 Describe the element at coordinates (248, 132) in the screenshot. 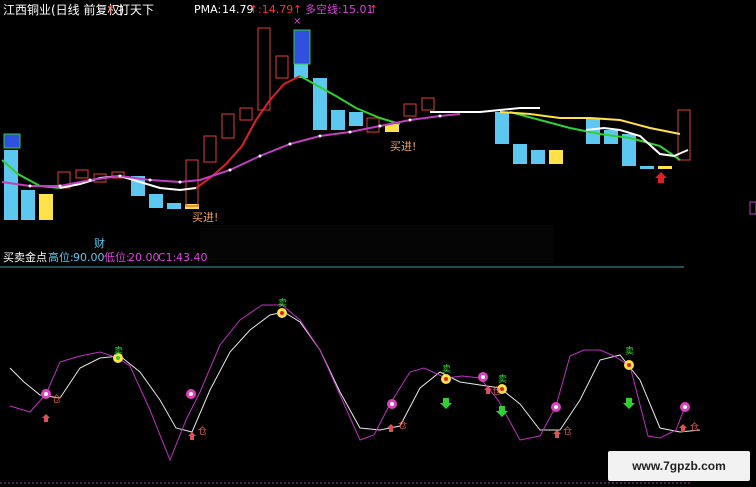

I see `pma-line-up` at that location.